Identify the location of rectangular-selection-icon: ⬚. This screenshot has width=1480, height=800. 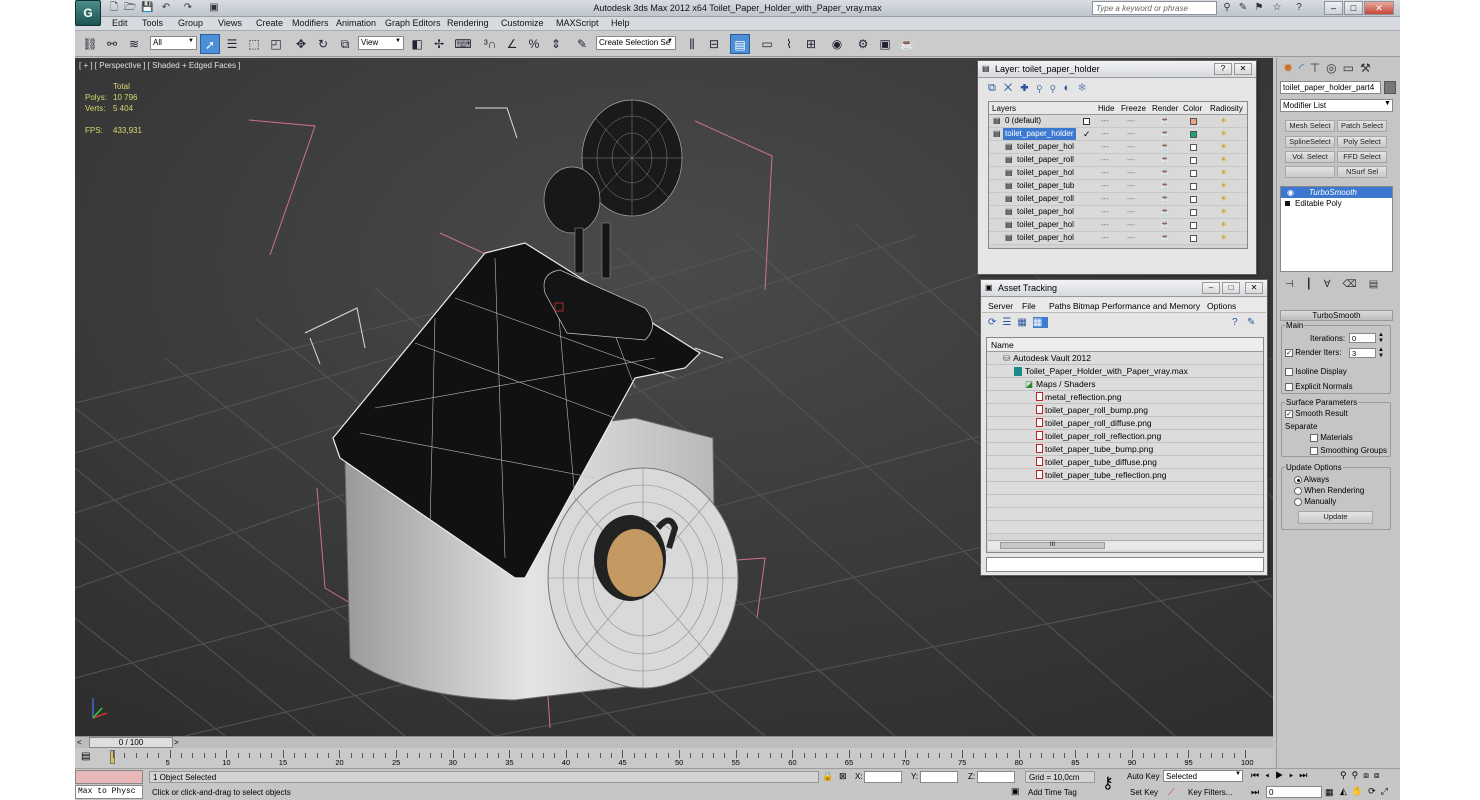
(254, 44).